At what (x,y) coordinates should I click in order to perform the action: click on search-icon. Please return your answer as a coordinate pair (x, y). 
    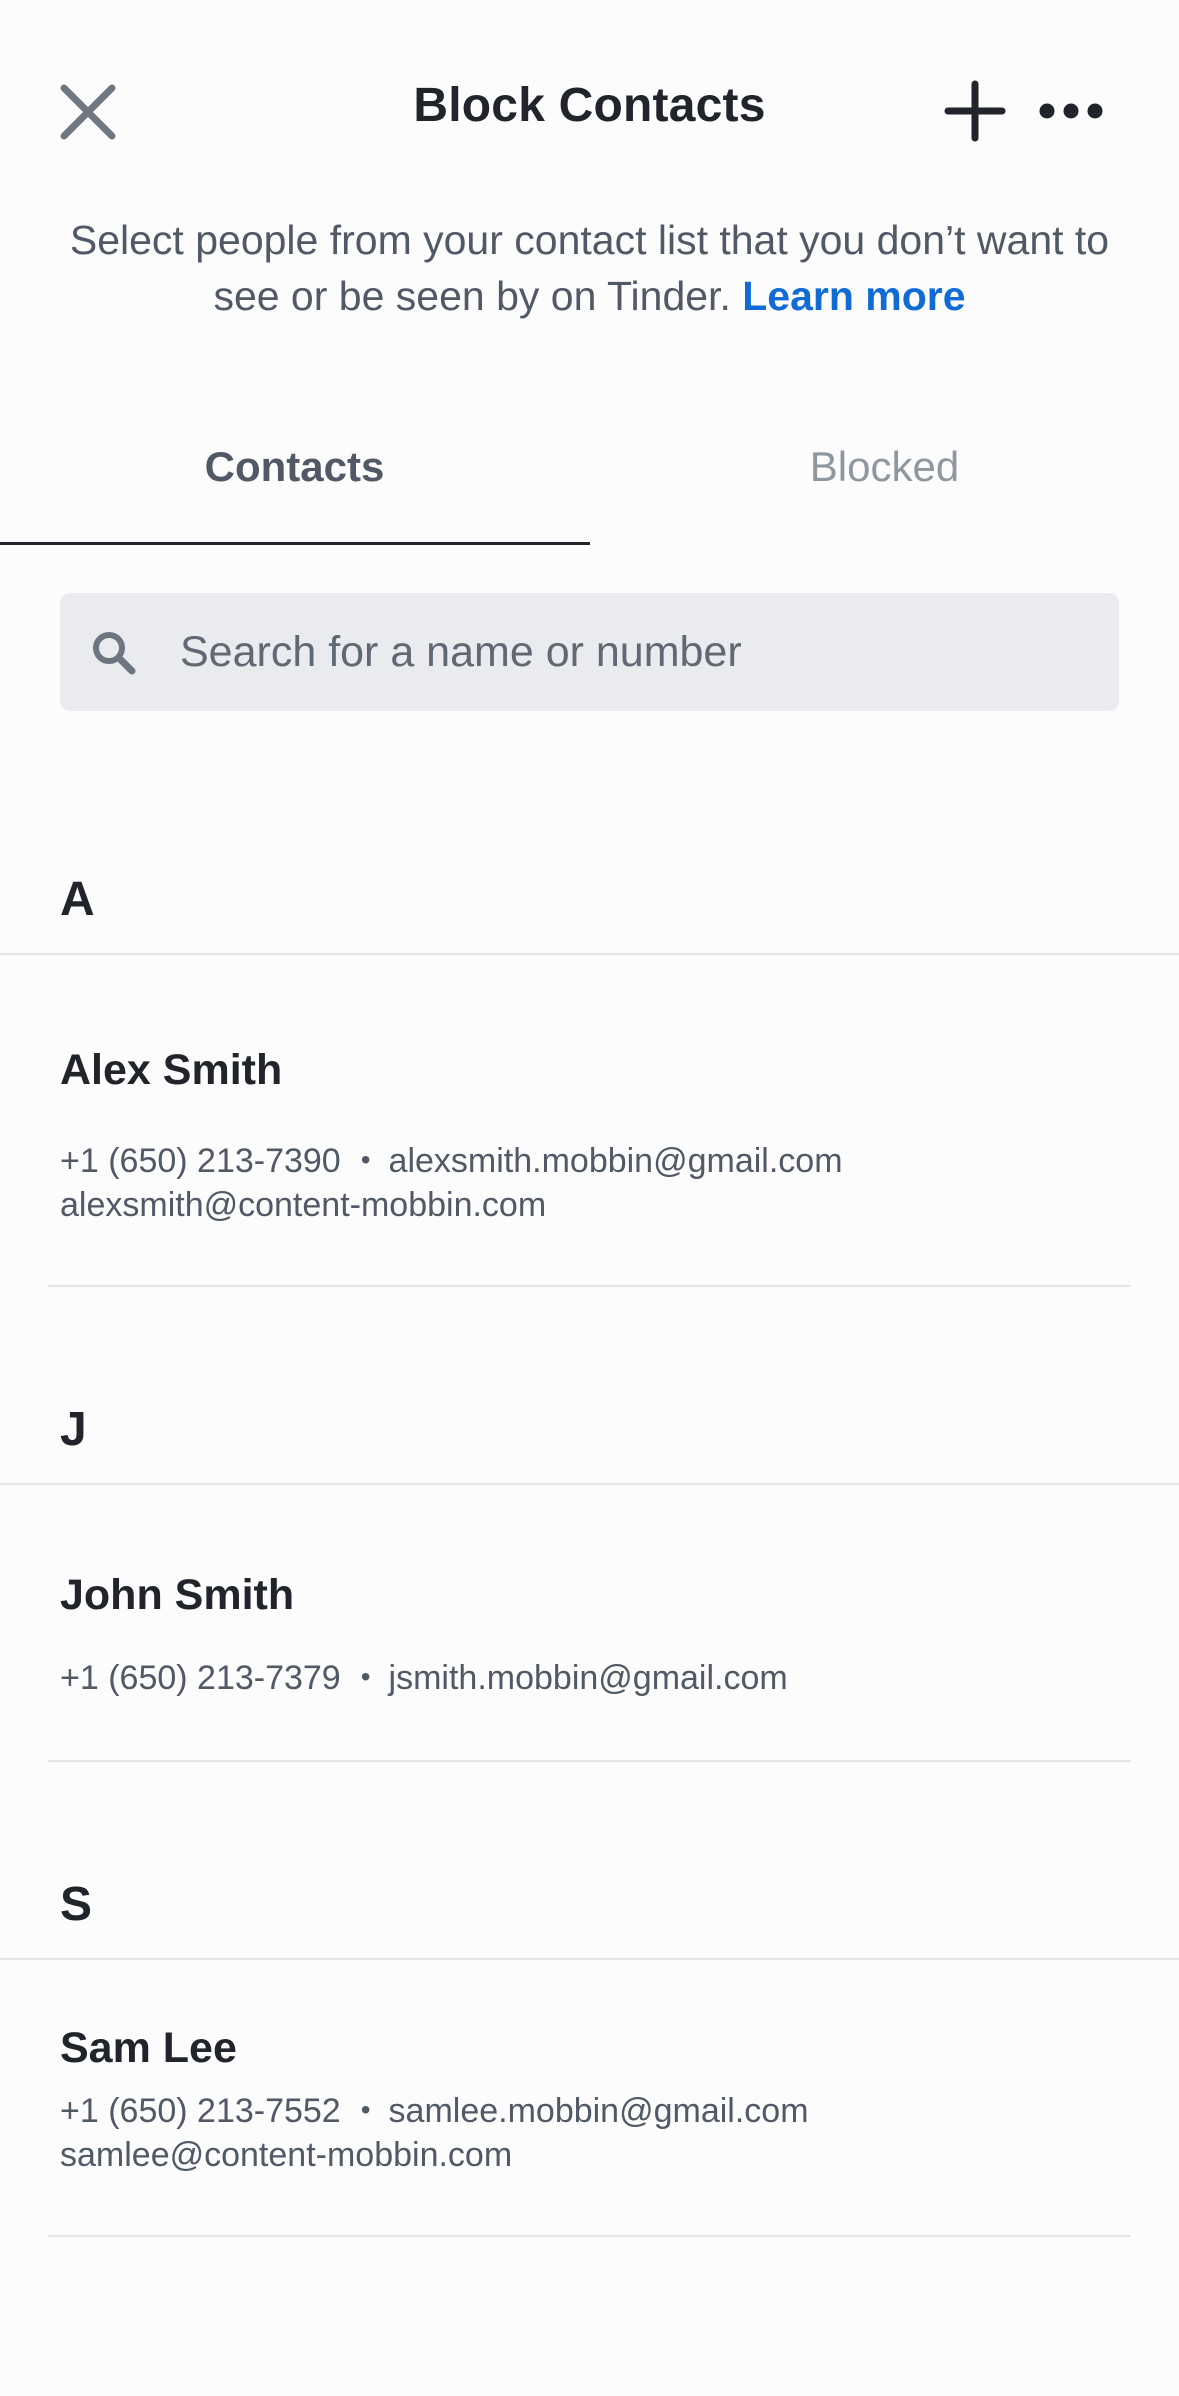
    Looking at the image, I should click on (114, 653).